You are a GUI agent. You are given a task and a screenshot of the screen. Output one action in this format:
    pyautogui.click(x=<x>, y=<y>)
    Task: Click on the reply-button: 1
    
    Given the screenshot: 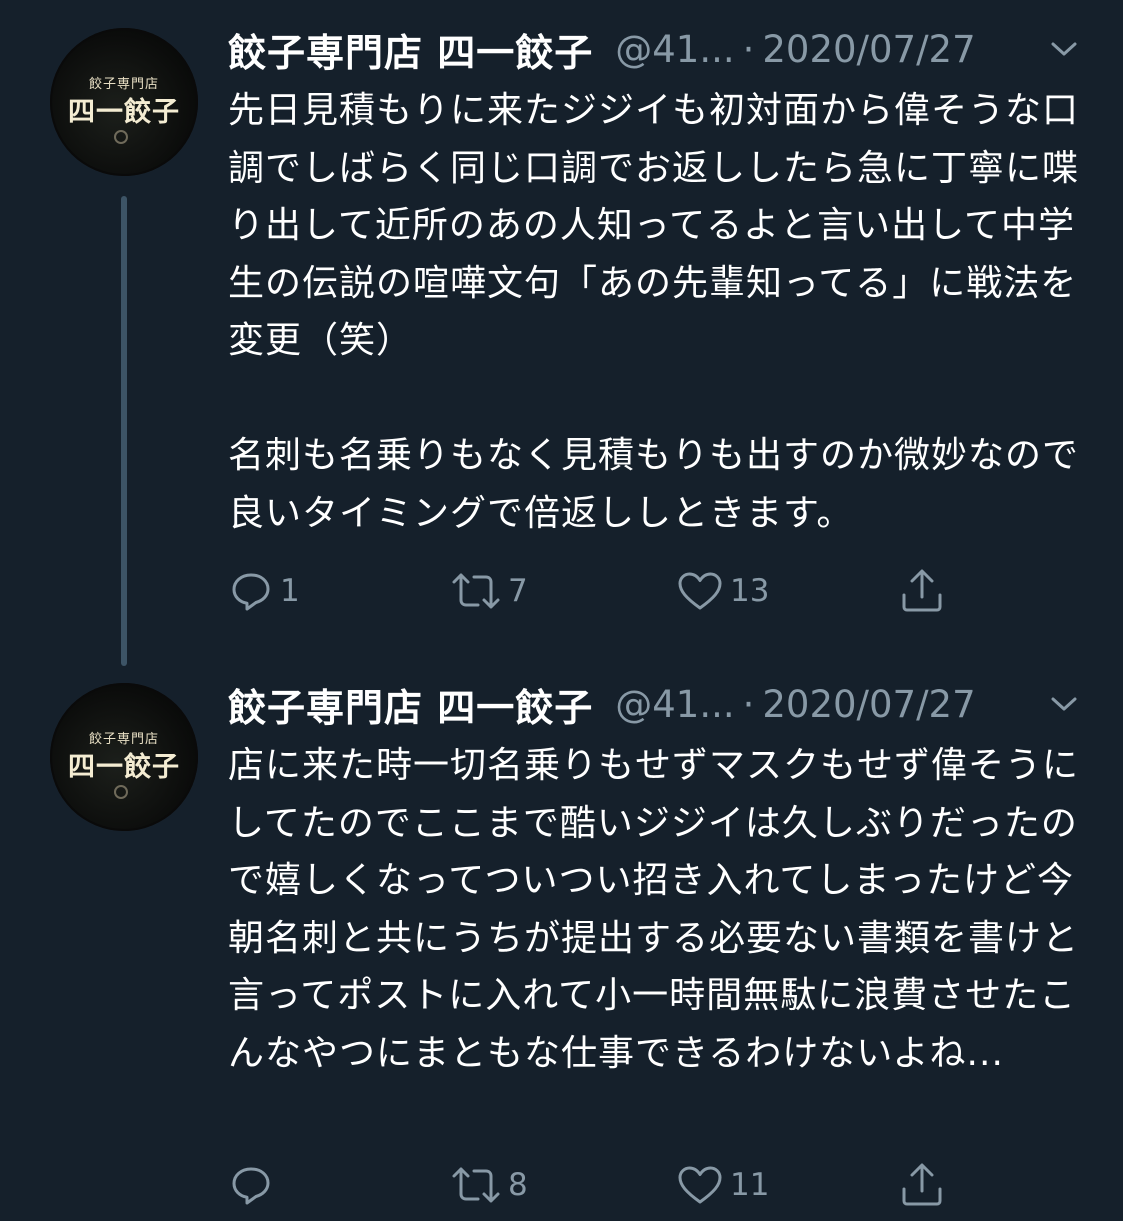 What is the action you would take?
    pyautogui.click(x=264, y=591)
    